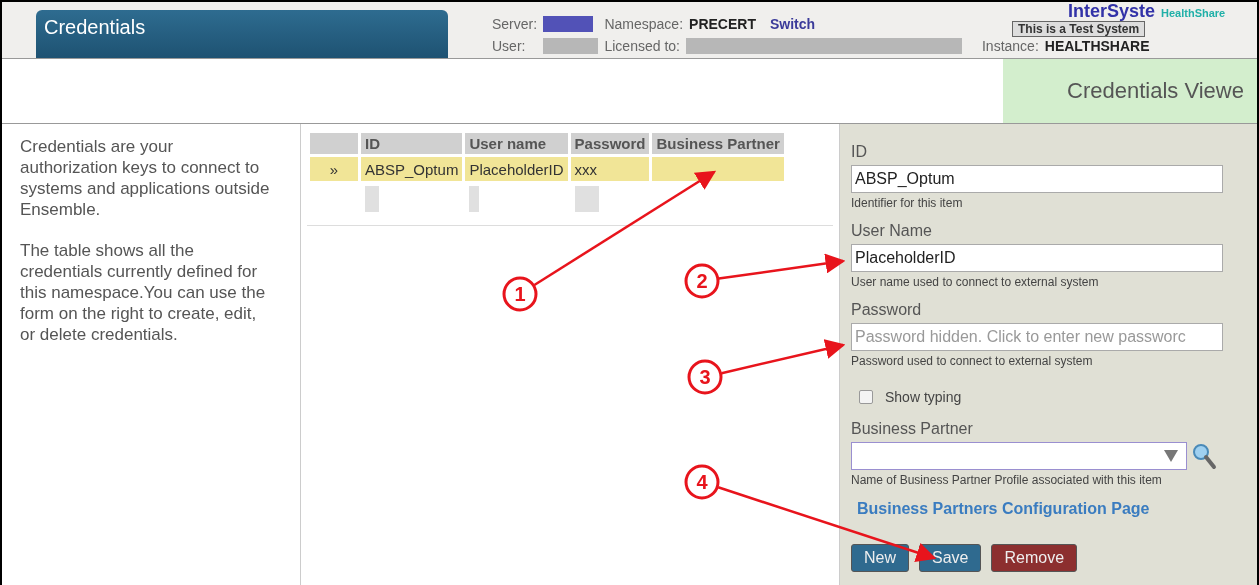 Image resolution: width=1259 pixels, height=585 pixels. Describe the element at coordinates (242, 34) in the screenshot. I see `page-title: Credentials` at that location.